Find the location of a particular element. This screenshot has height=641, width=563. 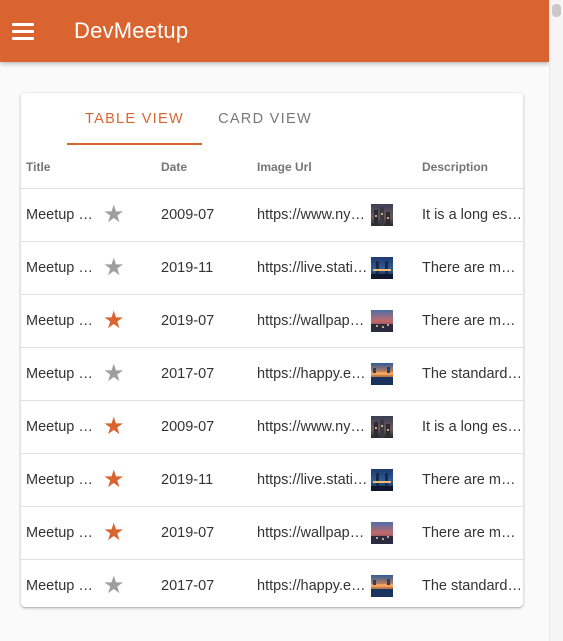

column-header-image is located at coordinates (393, 167).